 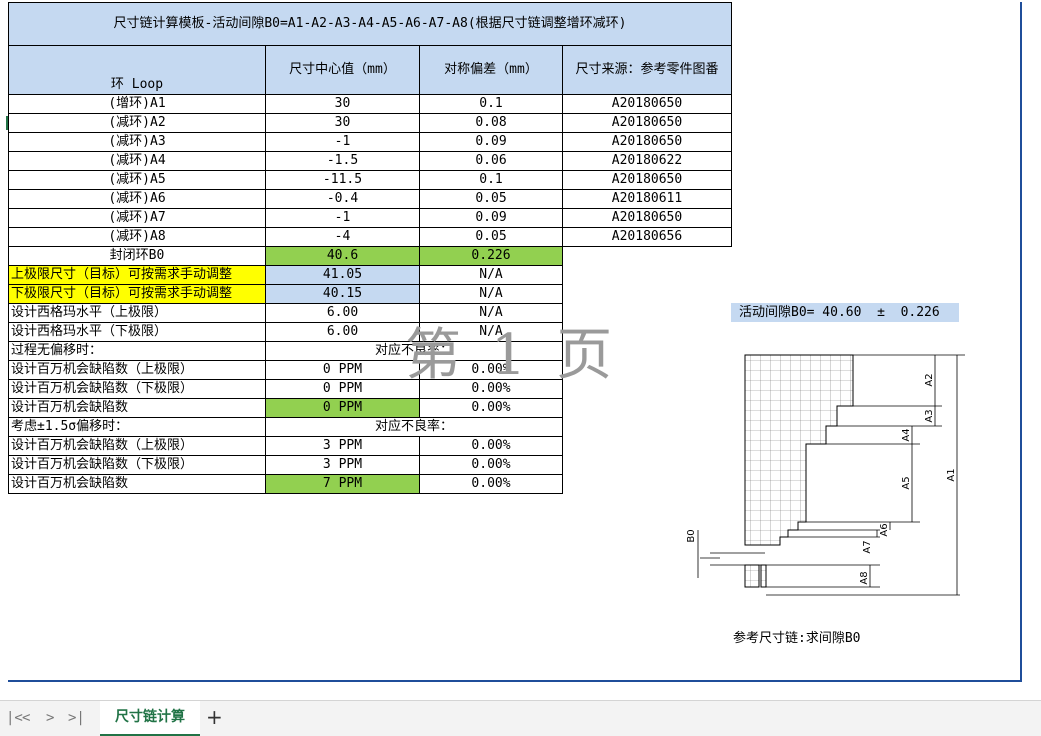 What do you see at coordinates (520, 718) in the screenshot?
I see `sheet-tab-bar: |< < > >| 尺寸链计算 +` at bounding box center [520, 718].